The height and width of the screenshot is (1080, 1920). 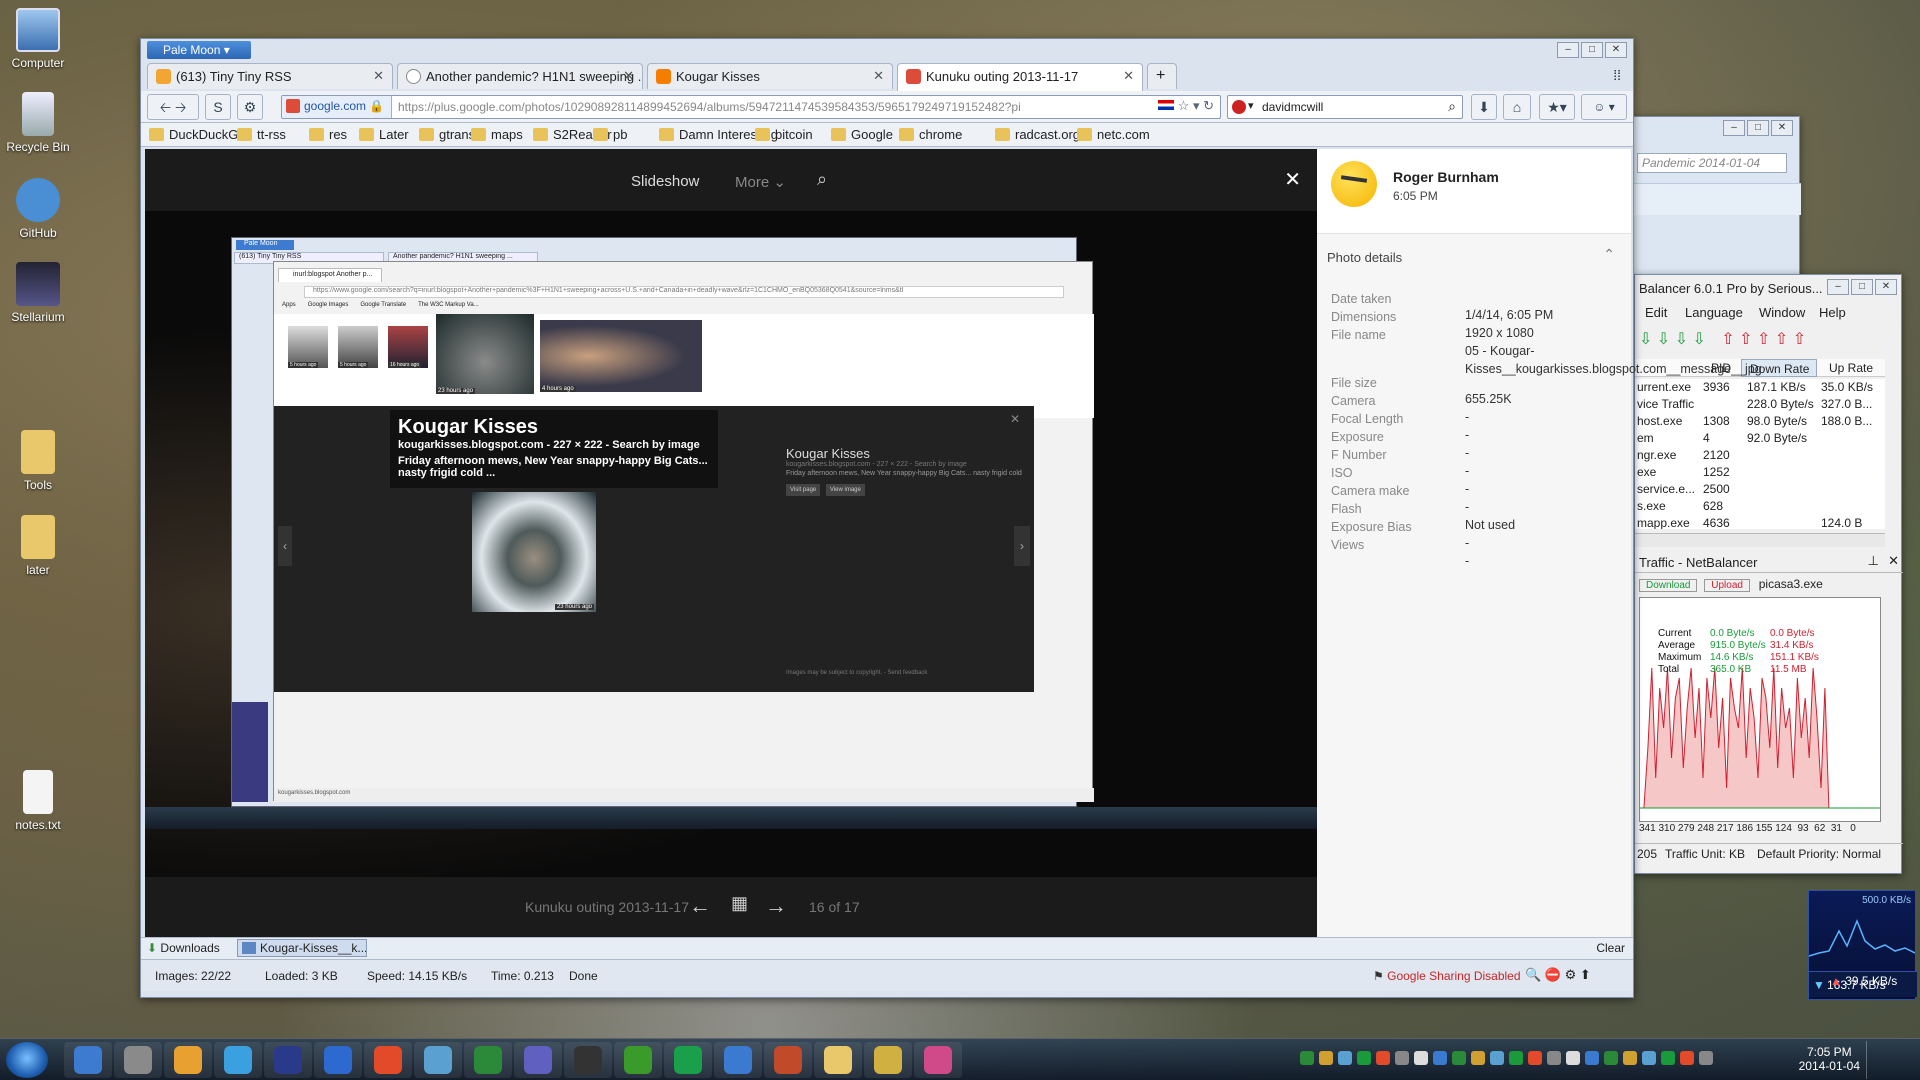 I want to click on bookmark-item: gtrans, so click(x=447, y=134).